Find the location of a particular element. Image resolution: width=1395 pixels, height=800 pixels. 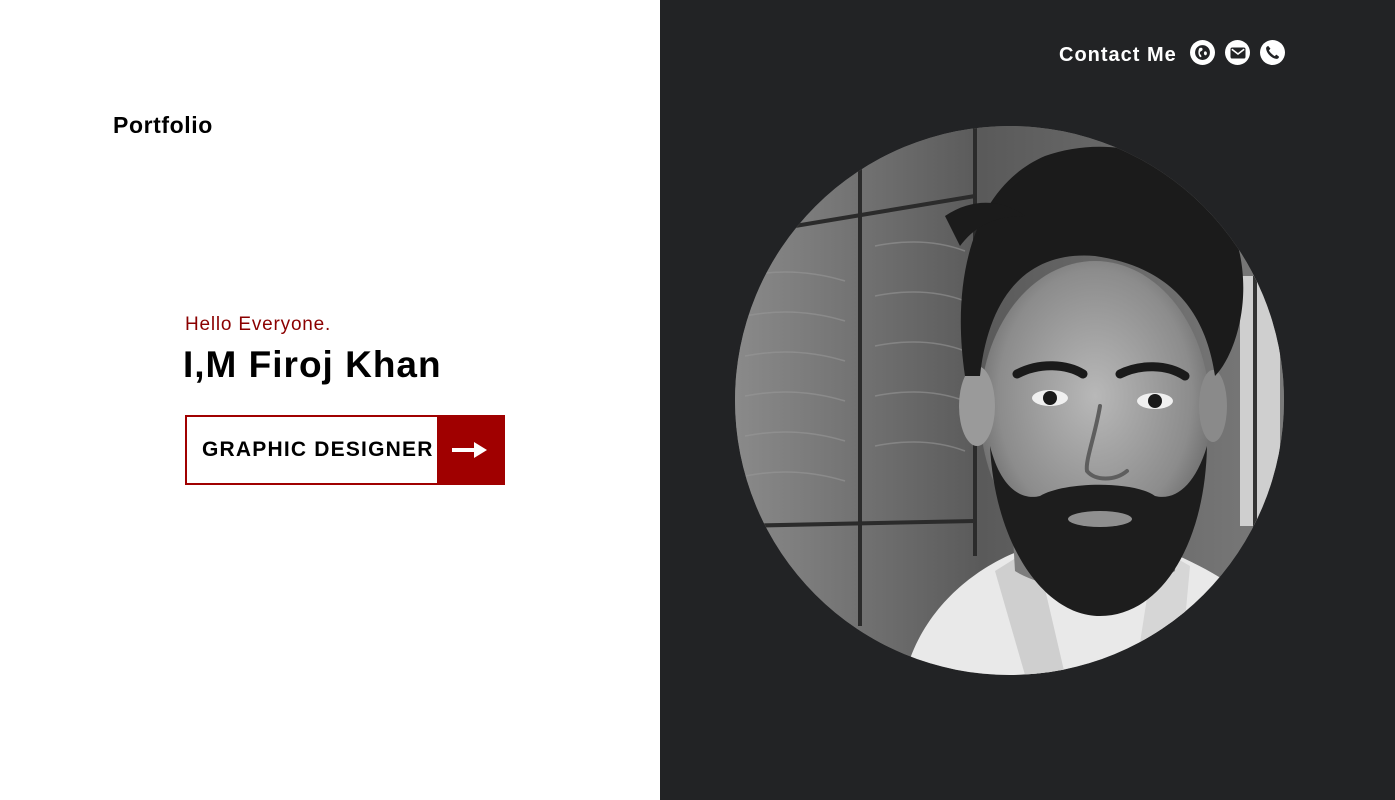

globe-icon is located at coordinates (1202, 52).